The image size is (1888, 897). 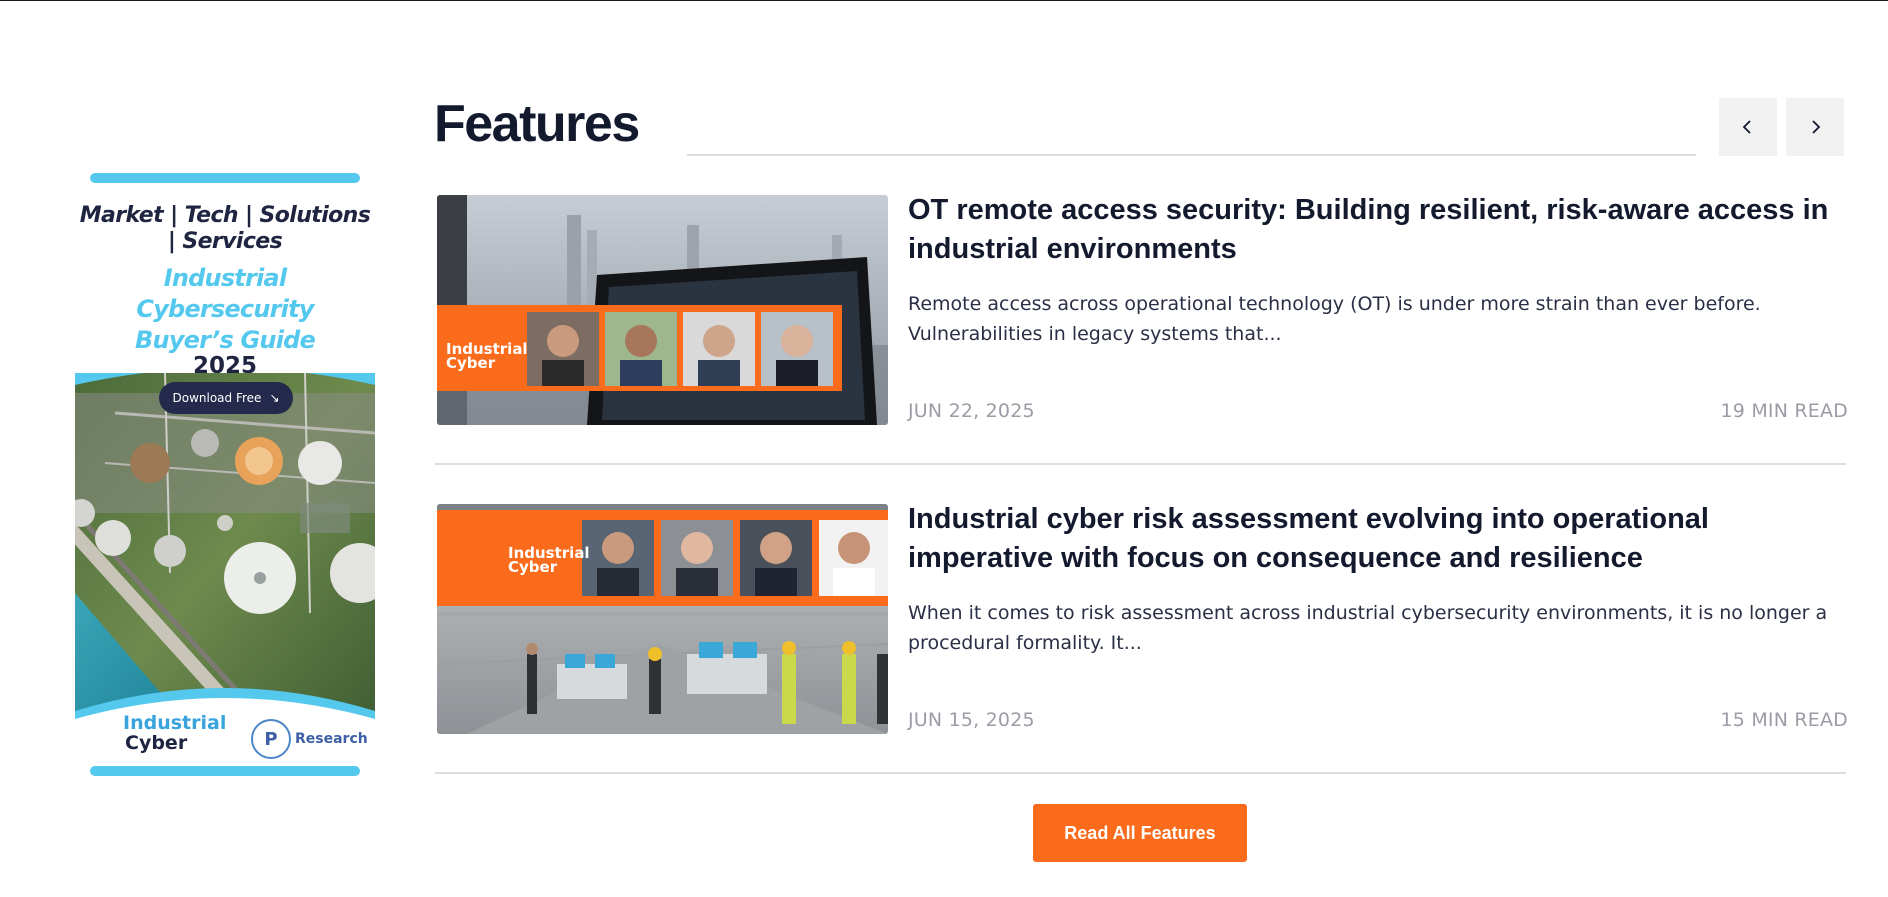 What do you see at coordinates (225, 771) in the screenshot?
I see `ad-bottom-accent-bar` at bounding box center [225, 771].